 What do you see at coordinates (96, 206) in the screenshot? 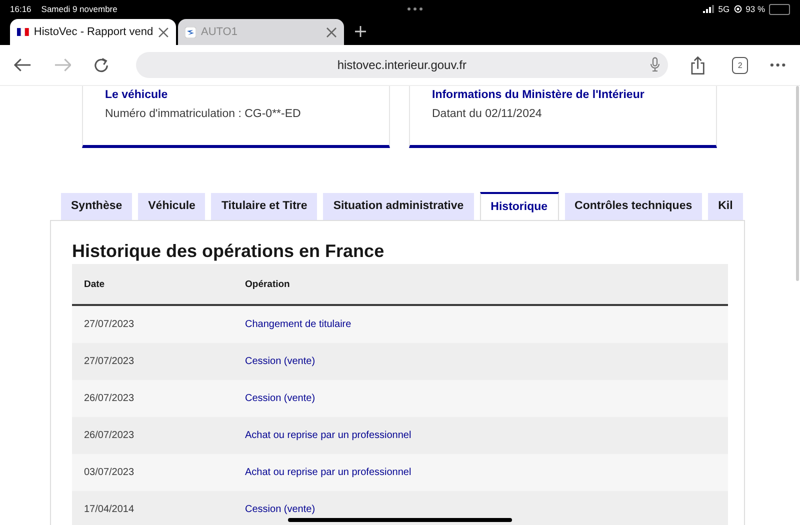
I see `tab: Synthèse` at bounding box center [96, 206].